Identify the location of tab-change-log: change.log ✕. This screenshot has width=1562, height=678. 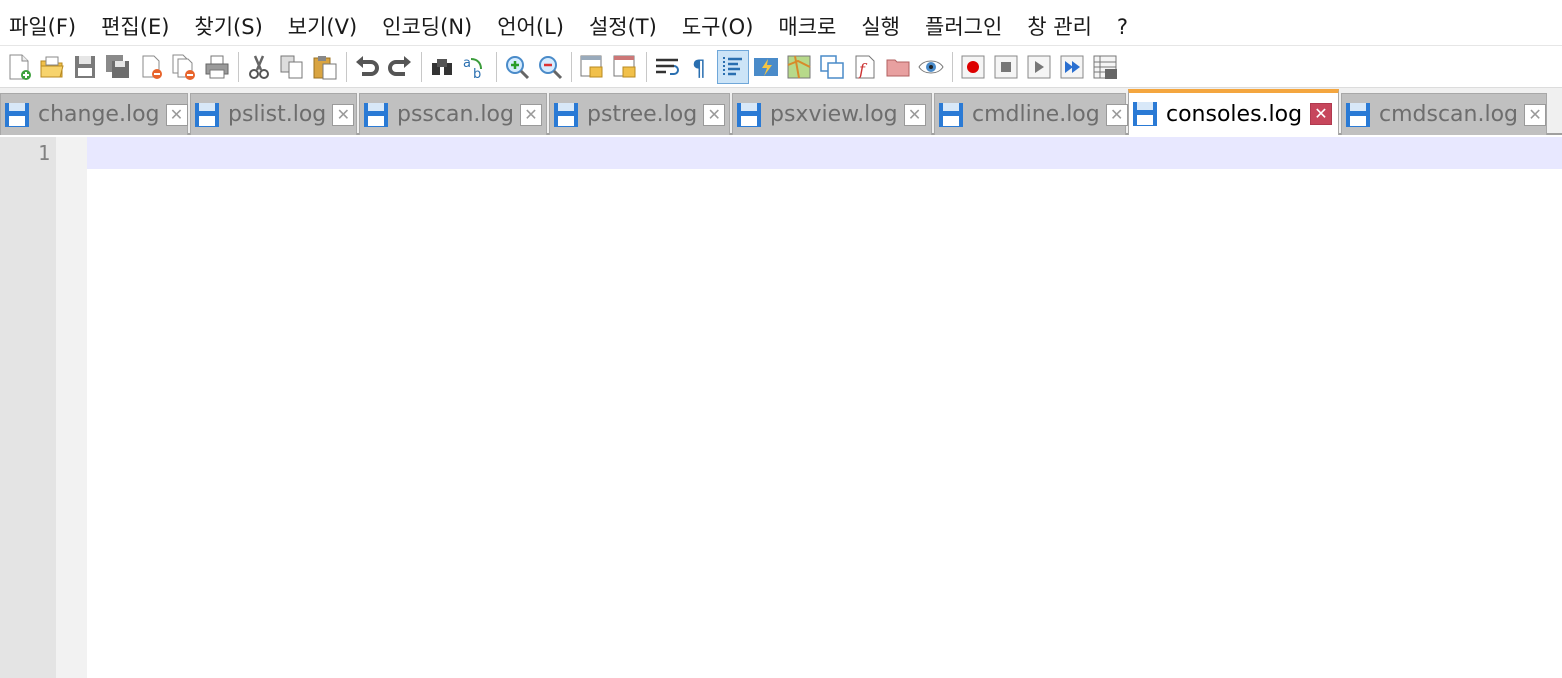
(94, 114).